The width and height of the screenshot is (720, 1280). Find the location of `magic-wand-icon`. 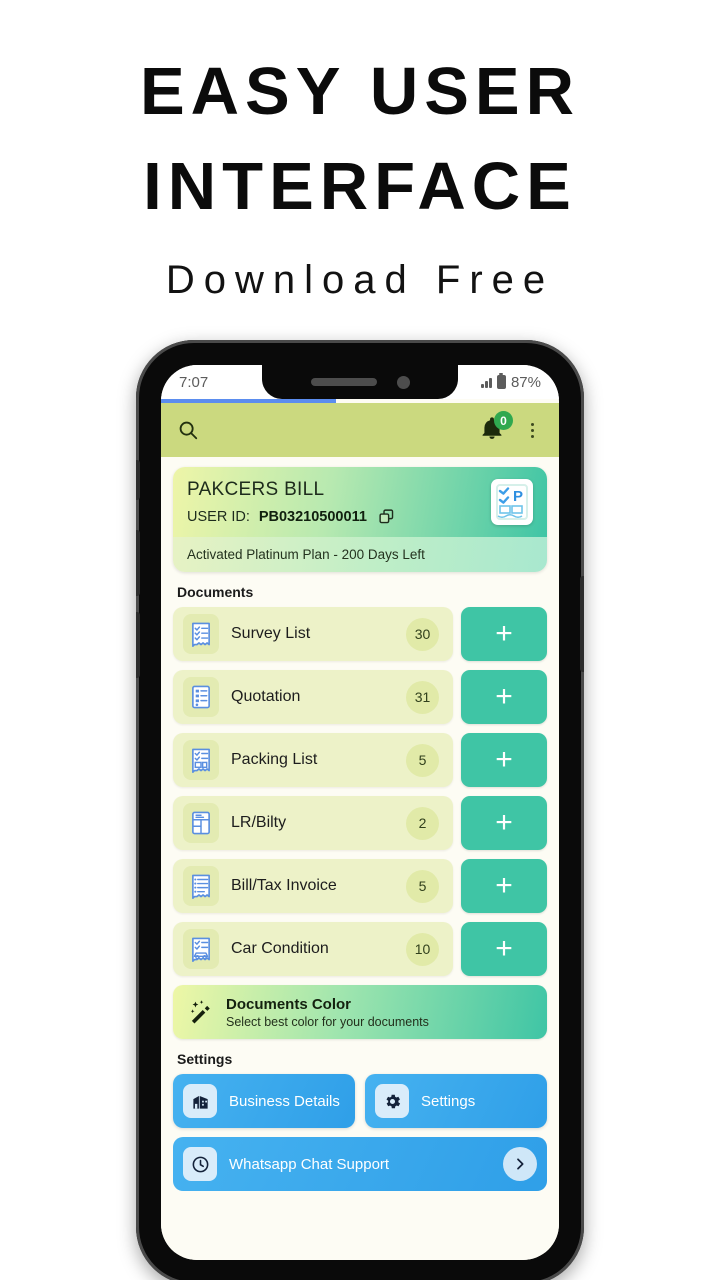

magic-wand-icon is located at coordinates (200, 1012).